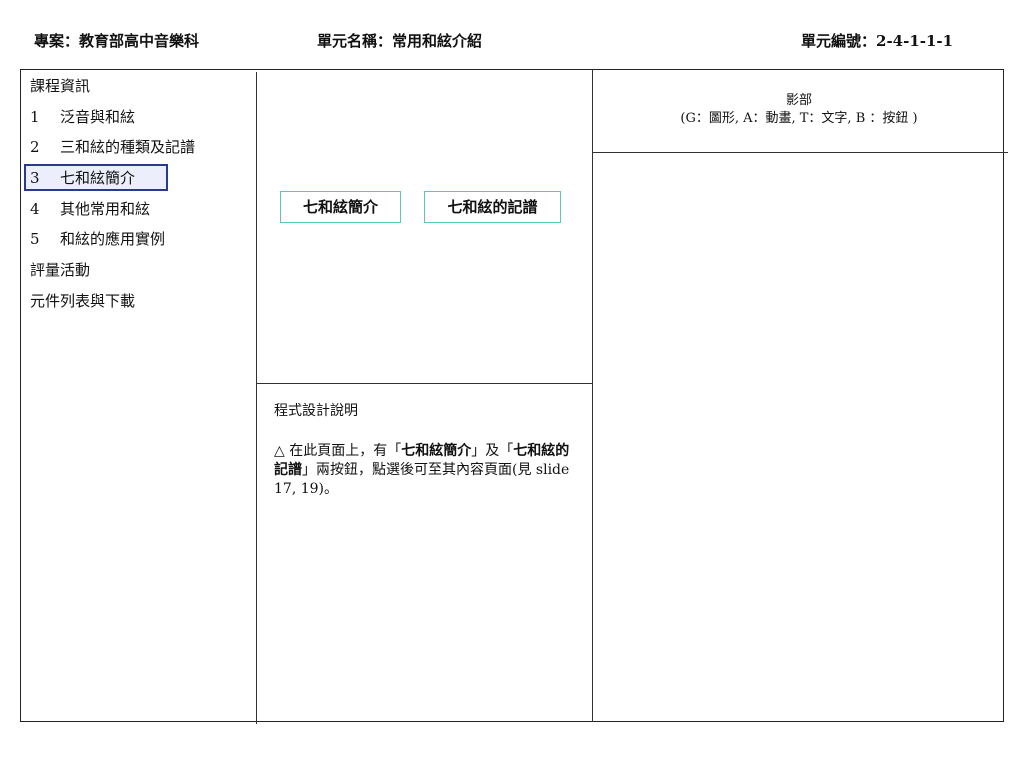 The width and height of the screenshot is (1024, 768). I want to click on nav-item-label: 三和絃的種類及記譜, so click(128, 147).